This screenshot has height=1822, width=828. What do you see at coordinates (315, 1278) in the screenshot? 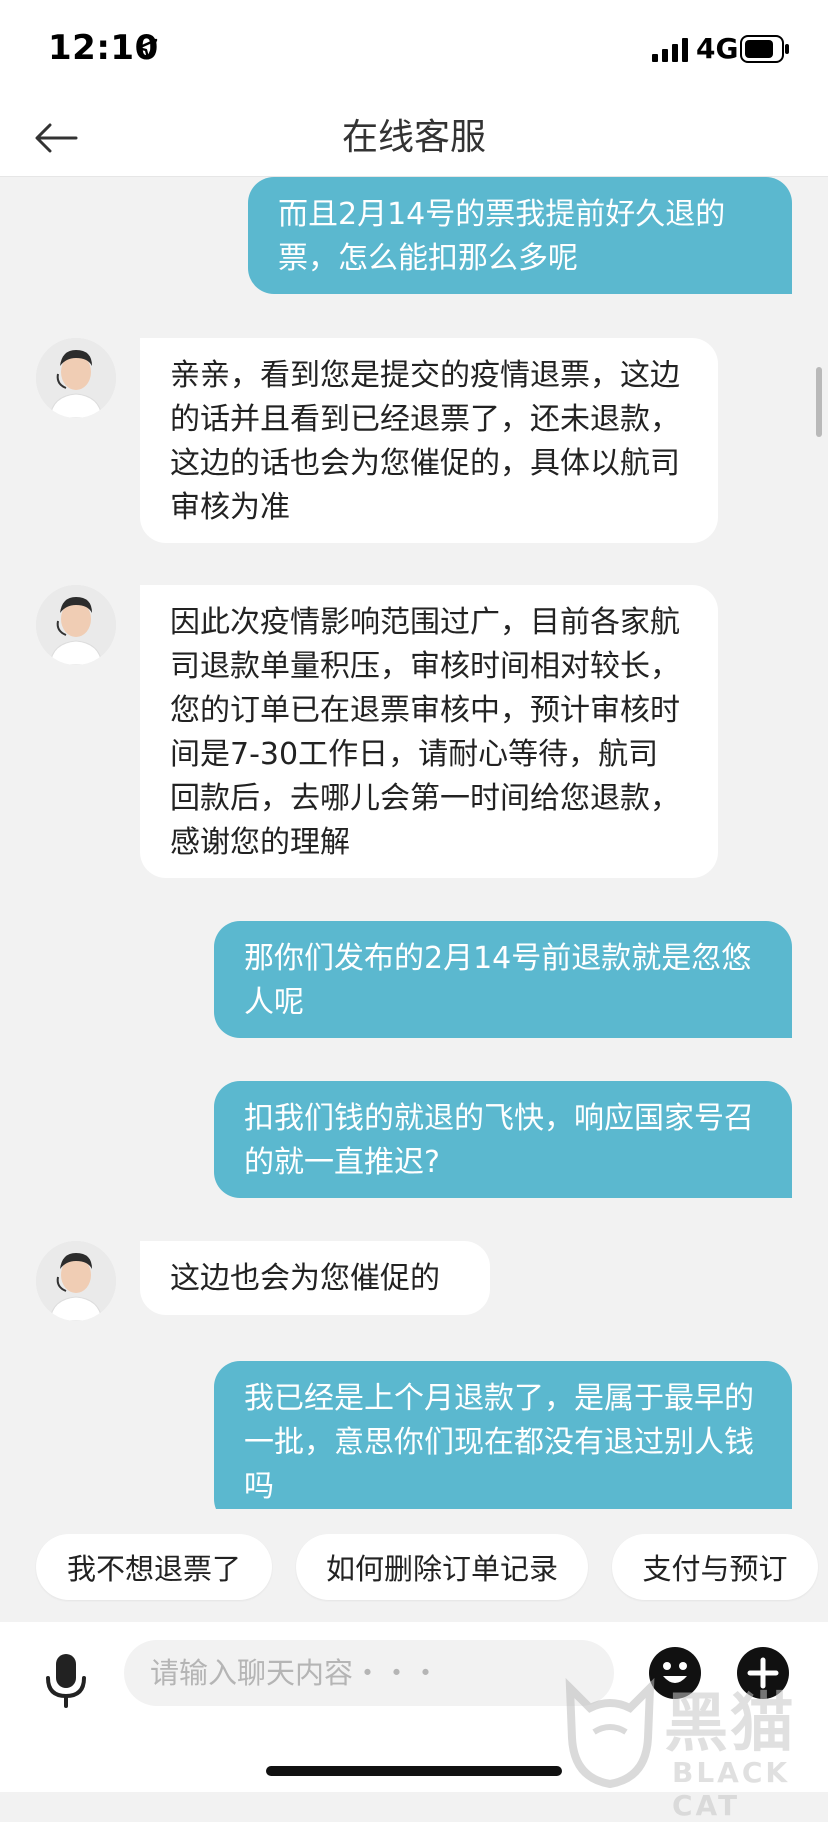
I see `agent-message: 这边也会为您催促的` at bounding box center [315, 1278].